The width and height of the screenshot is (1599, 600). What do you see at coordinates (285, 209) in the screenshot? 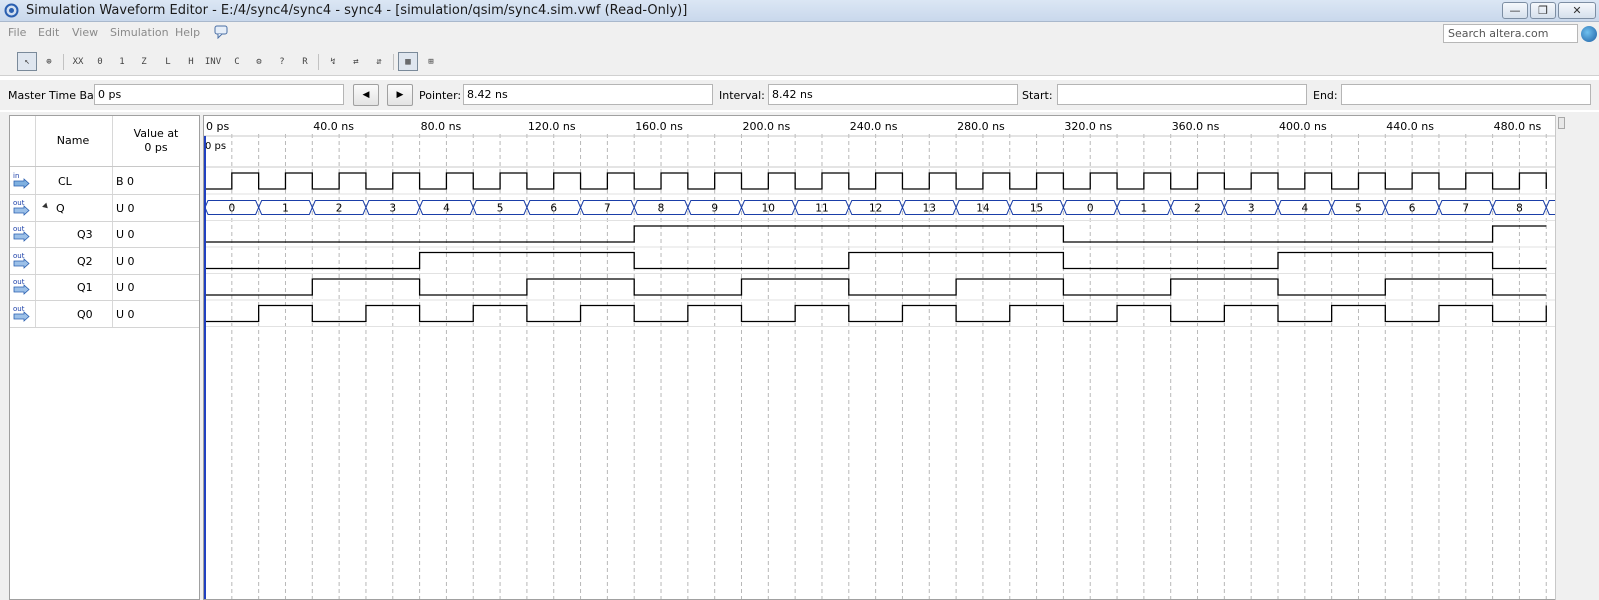
I see `bus-value-label: 1` at bounding box center [285, 209].